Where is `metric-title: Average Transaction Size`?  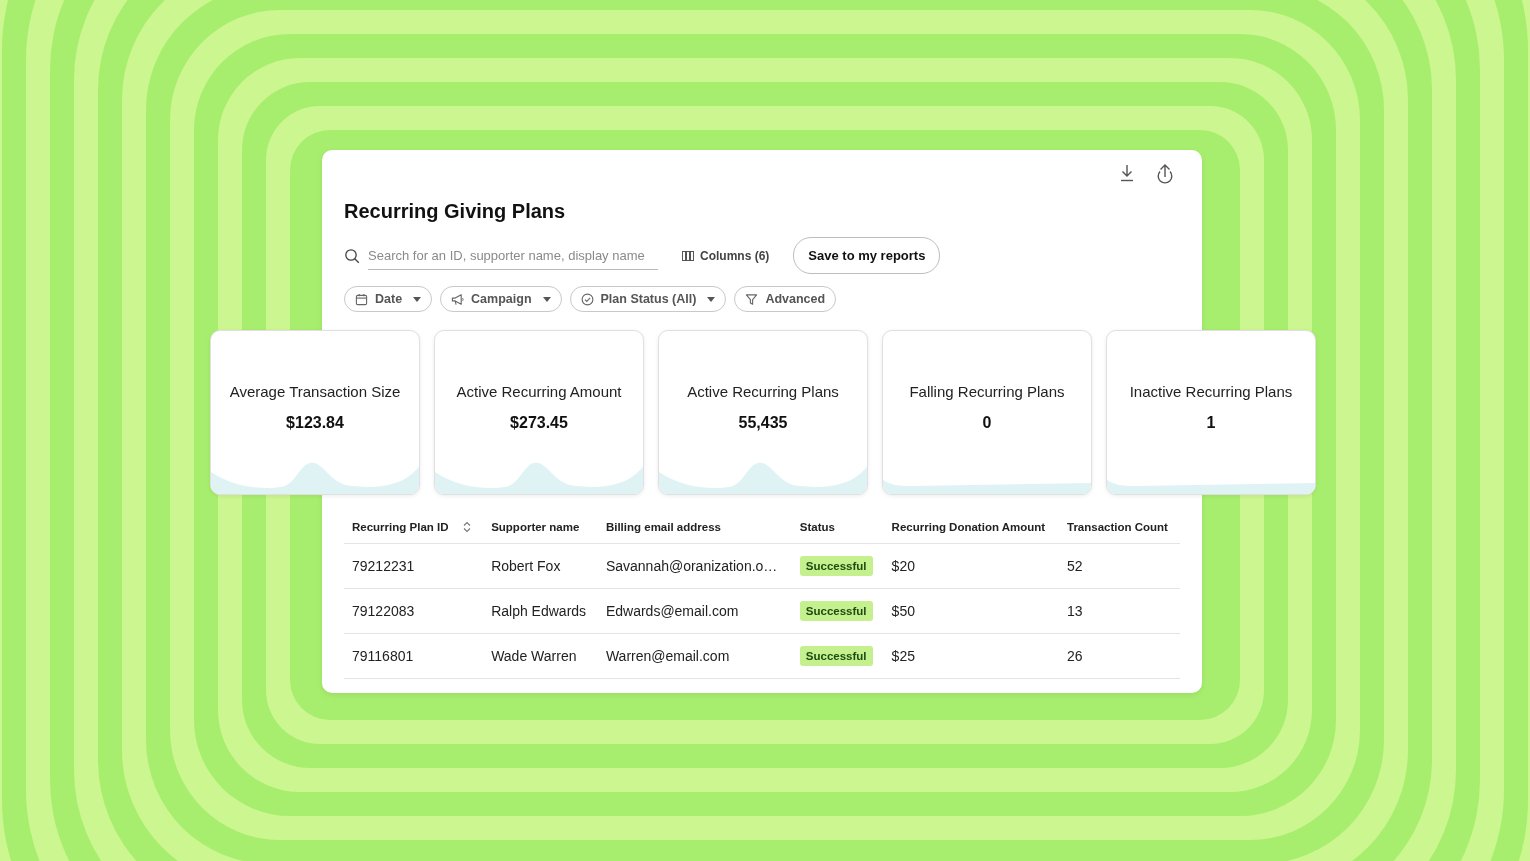
metric-title: Average Transaction Size is located at coordinates (315, 391).